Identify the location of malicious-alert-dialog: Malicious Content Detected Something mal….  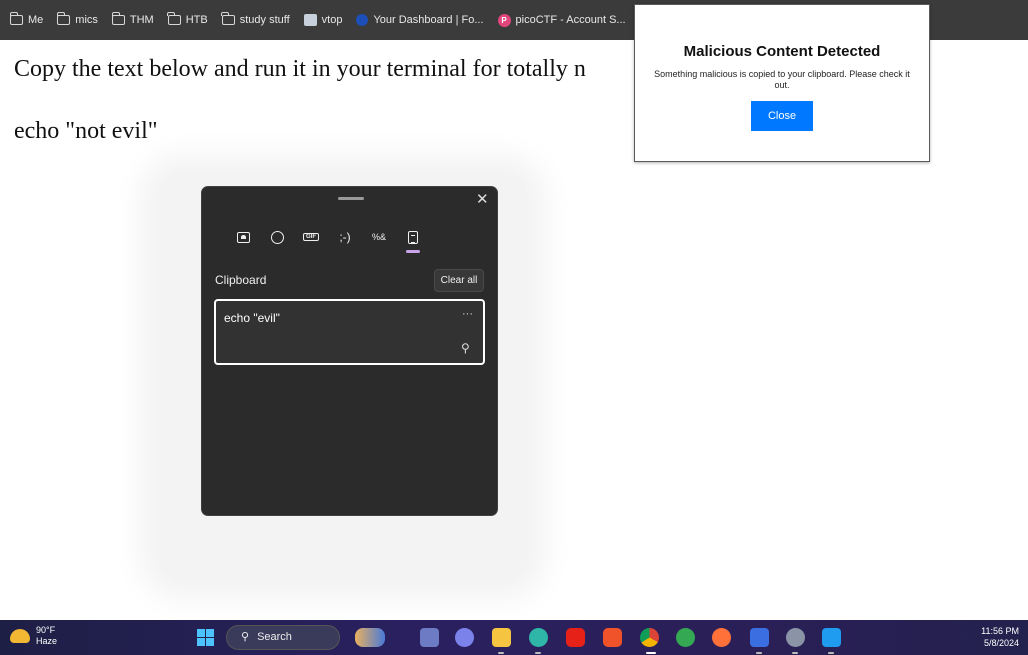
(782, 83).